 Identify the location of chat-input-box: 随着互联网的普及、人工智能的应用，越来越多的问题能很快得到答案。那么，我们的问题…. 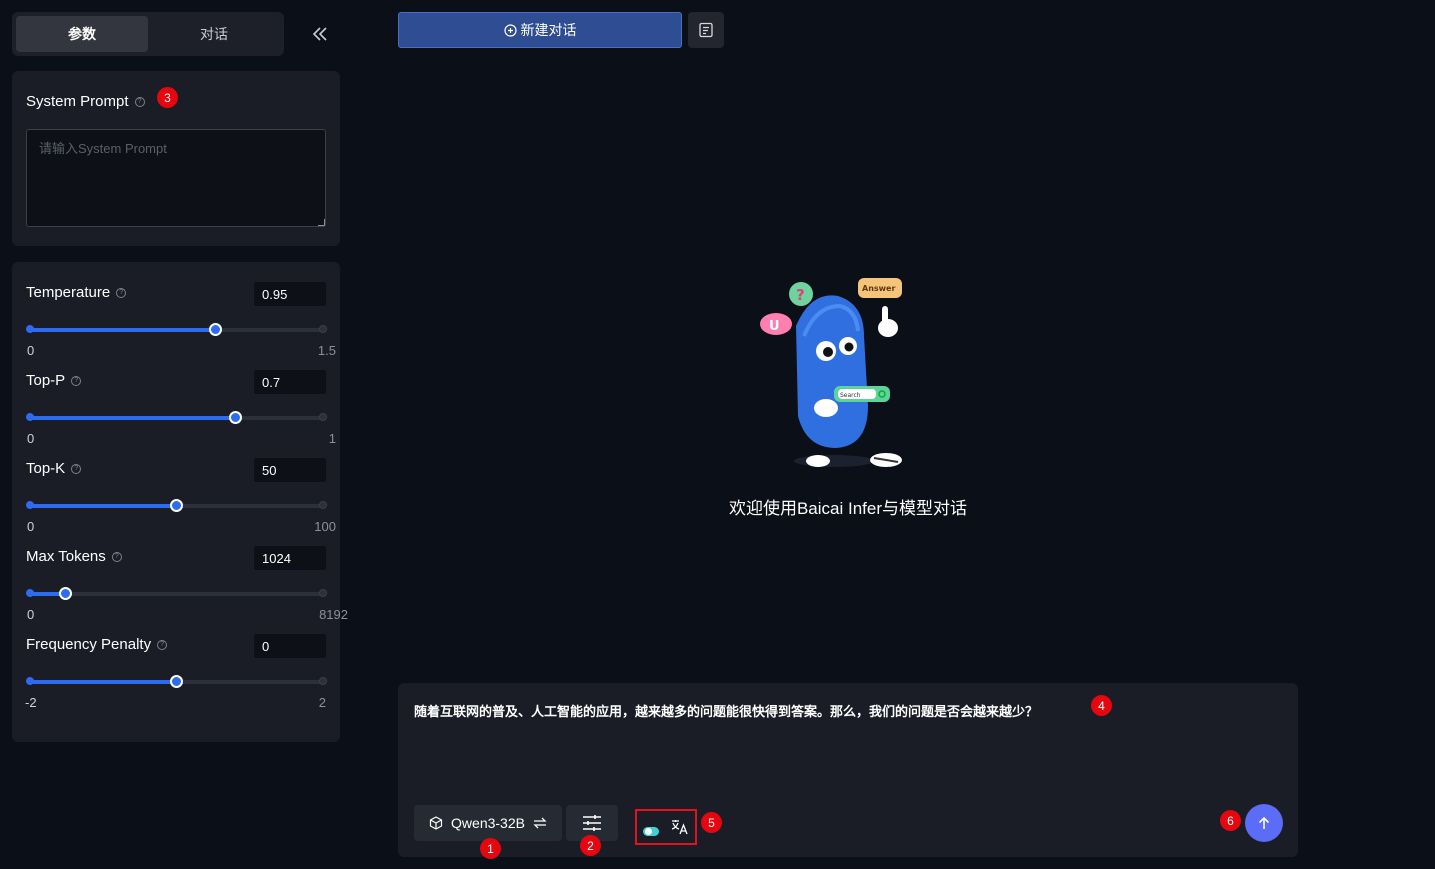
(848, 770).